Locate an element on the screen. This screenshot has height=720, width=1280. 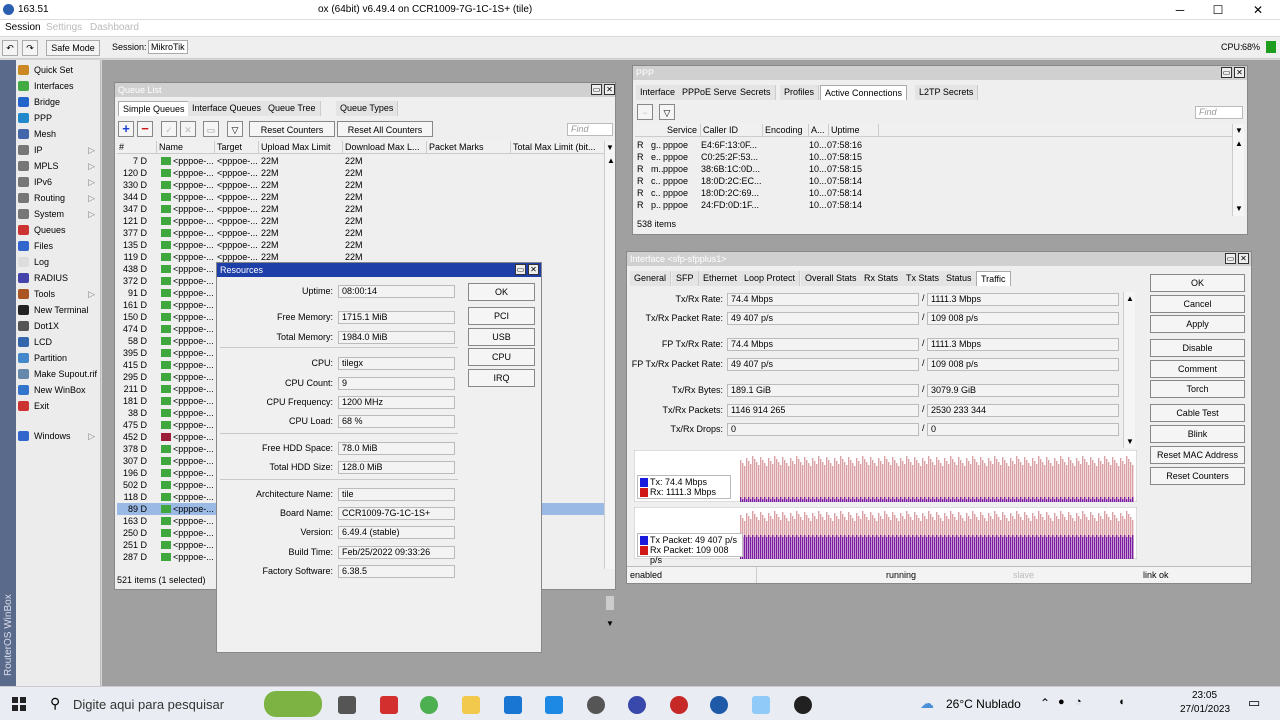
interface-tab: SFP is located at coordinates (685, 278).